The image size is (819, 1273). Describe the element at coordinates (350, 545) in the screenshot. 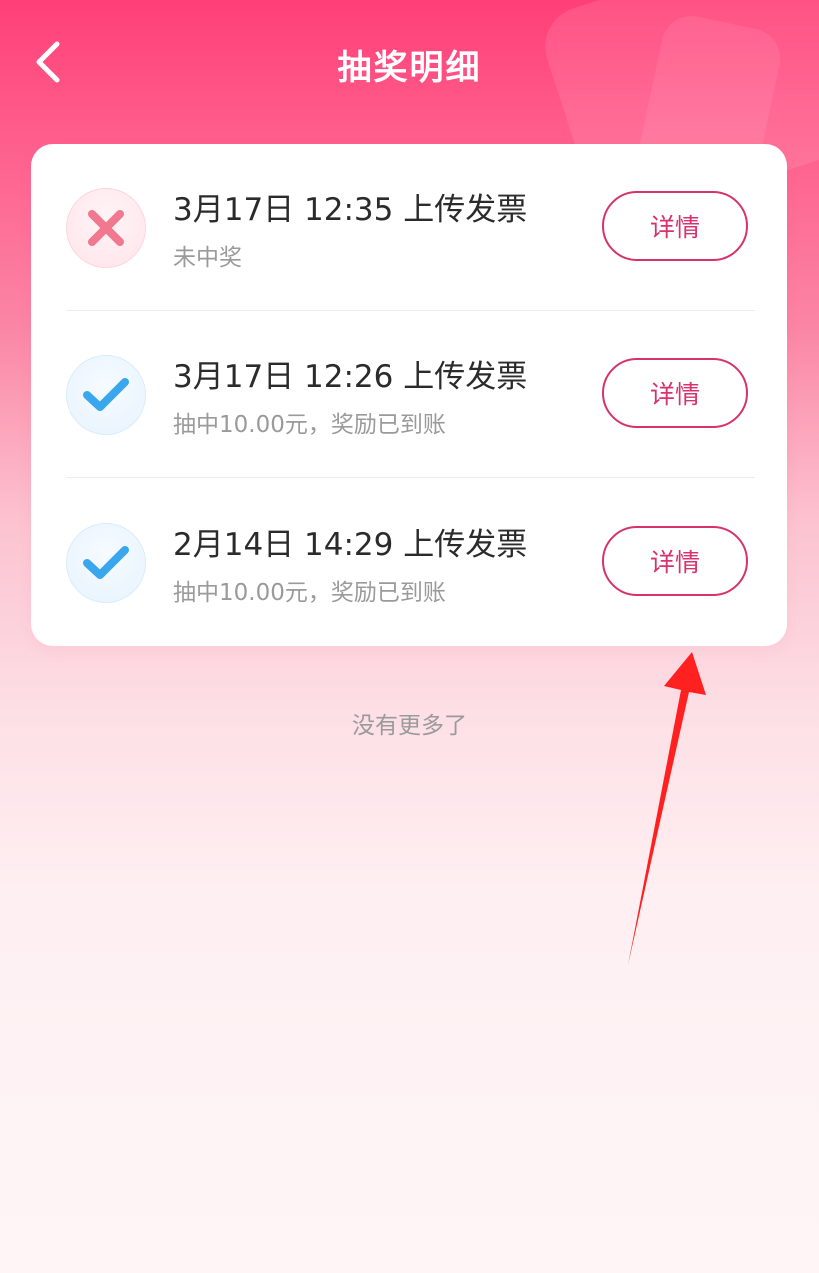

I see `record-title: 2月14日 14:29 上传发票` at that location.